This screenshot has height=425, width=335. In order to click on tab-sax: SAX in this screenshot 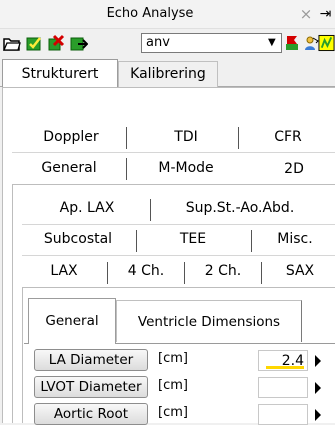, I will do `click(300, 271)`.